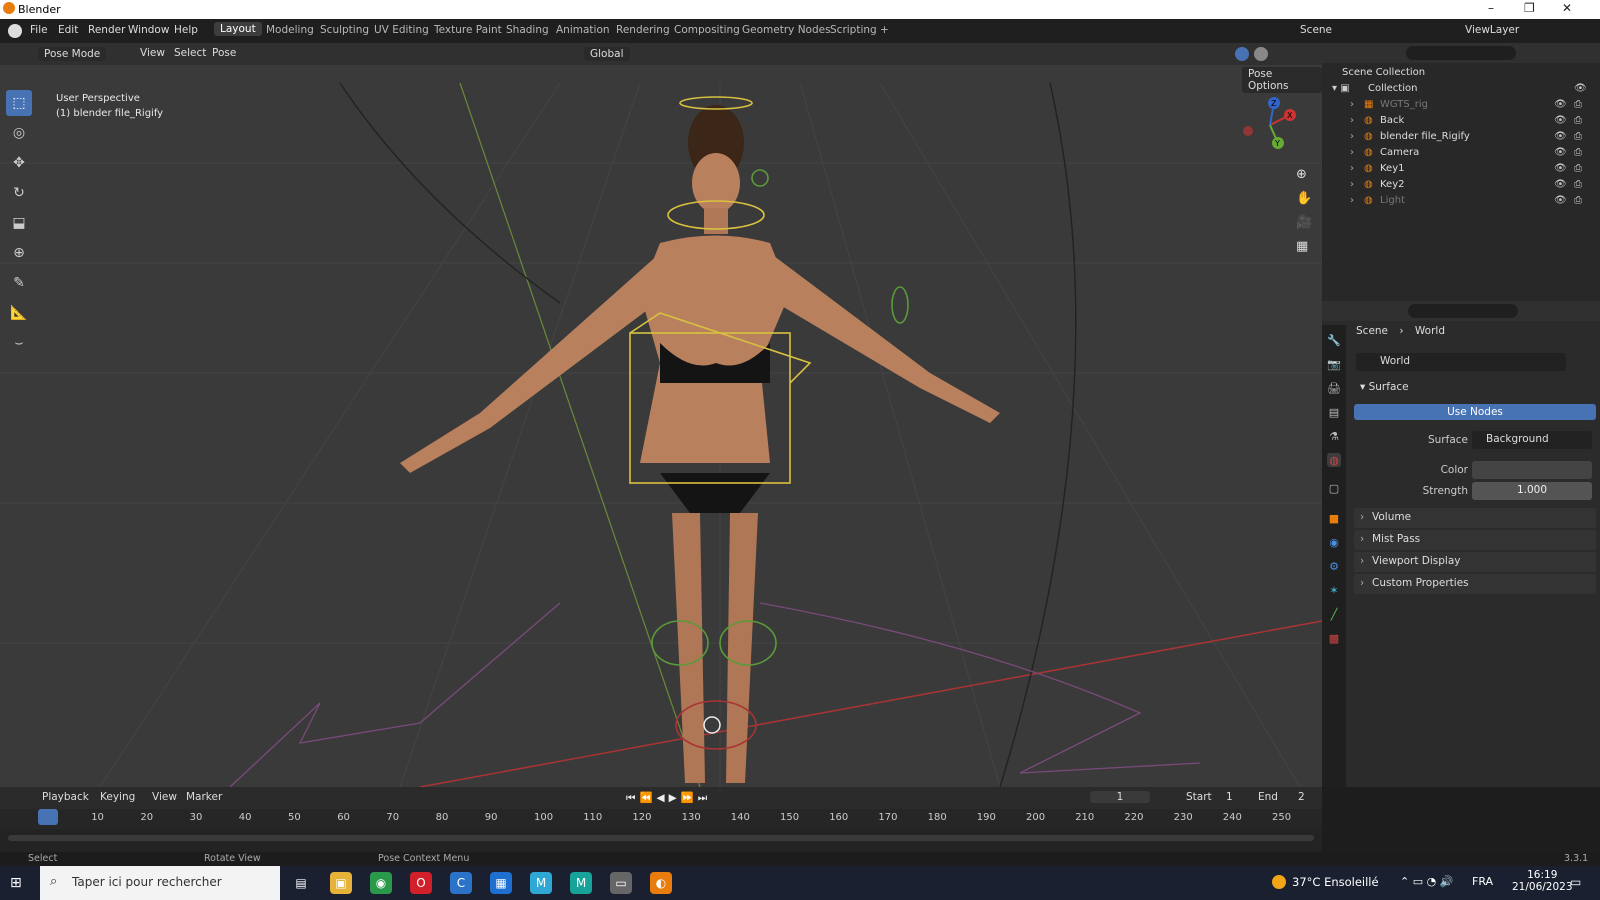 This screenshot has height=900, width=1600. I want to click on outliner-row-scene-collection: Scene Collection, so click(1461, 73).